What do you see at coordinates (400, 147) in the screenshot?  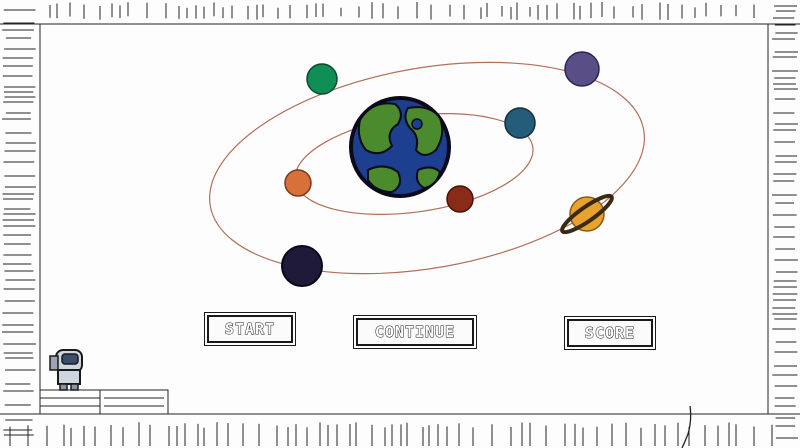 I see `earth-icon` at bounding box center [400, 147].